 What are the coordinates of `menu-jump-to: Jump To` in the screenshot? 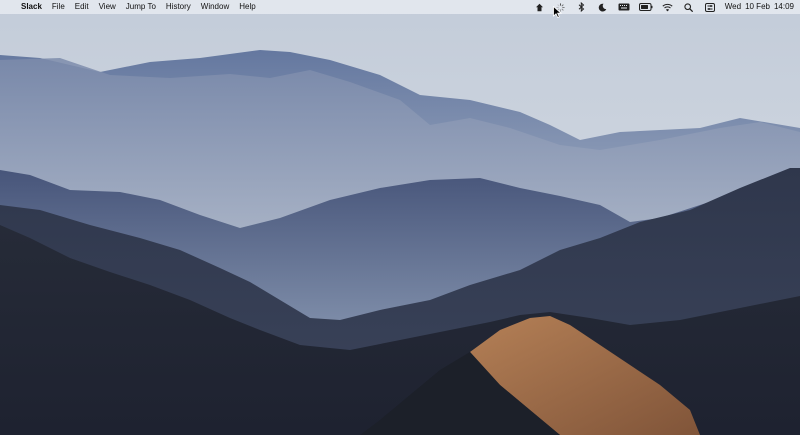 It's located at (141, 7).